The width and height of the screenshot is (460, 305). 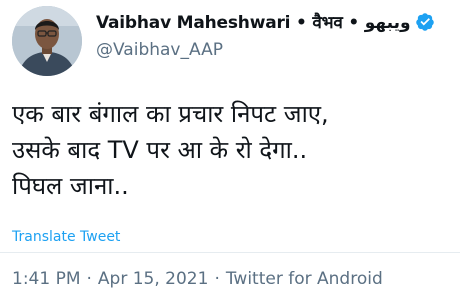 I want to click on avatar, so click(x=47, y=41).